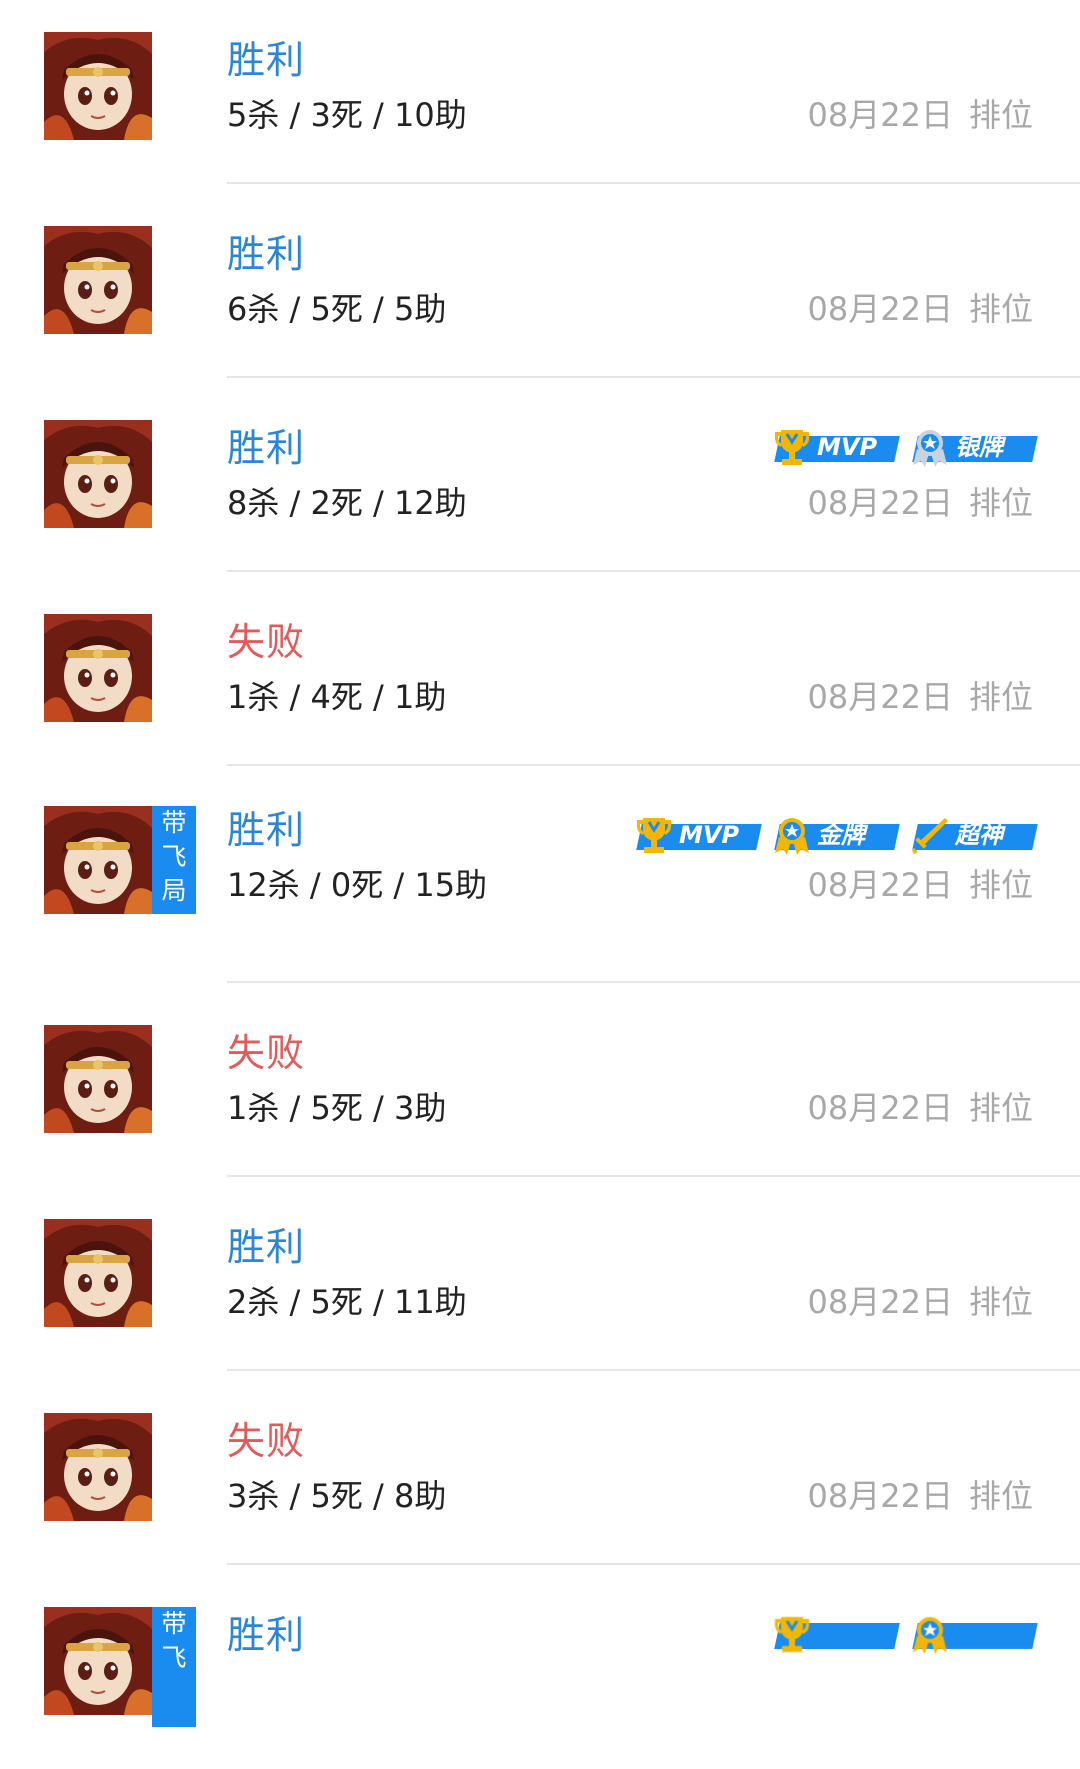 This screenshot has height=1769, width=1080. What do you see at coordinates (347, 503) in the screenshot?
I see `kda-stats: 8杀 / 2死 / 12助` at bounding box center [347, 503].